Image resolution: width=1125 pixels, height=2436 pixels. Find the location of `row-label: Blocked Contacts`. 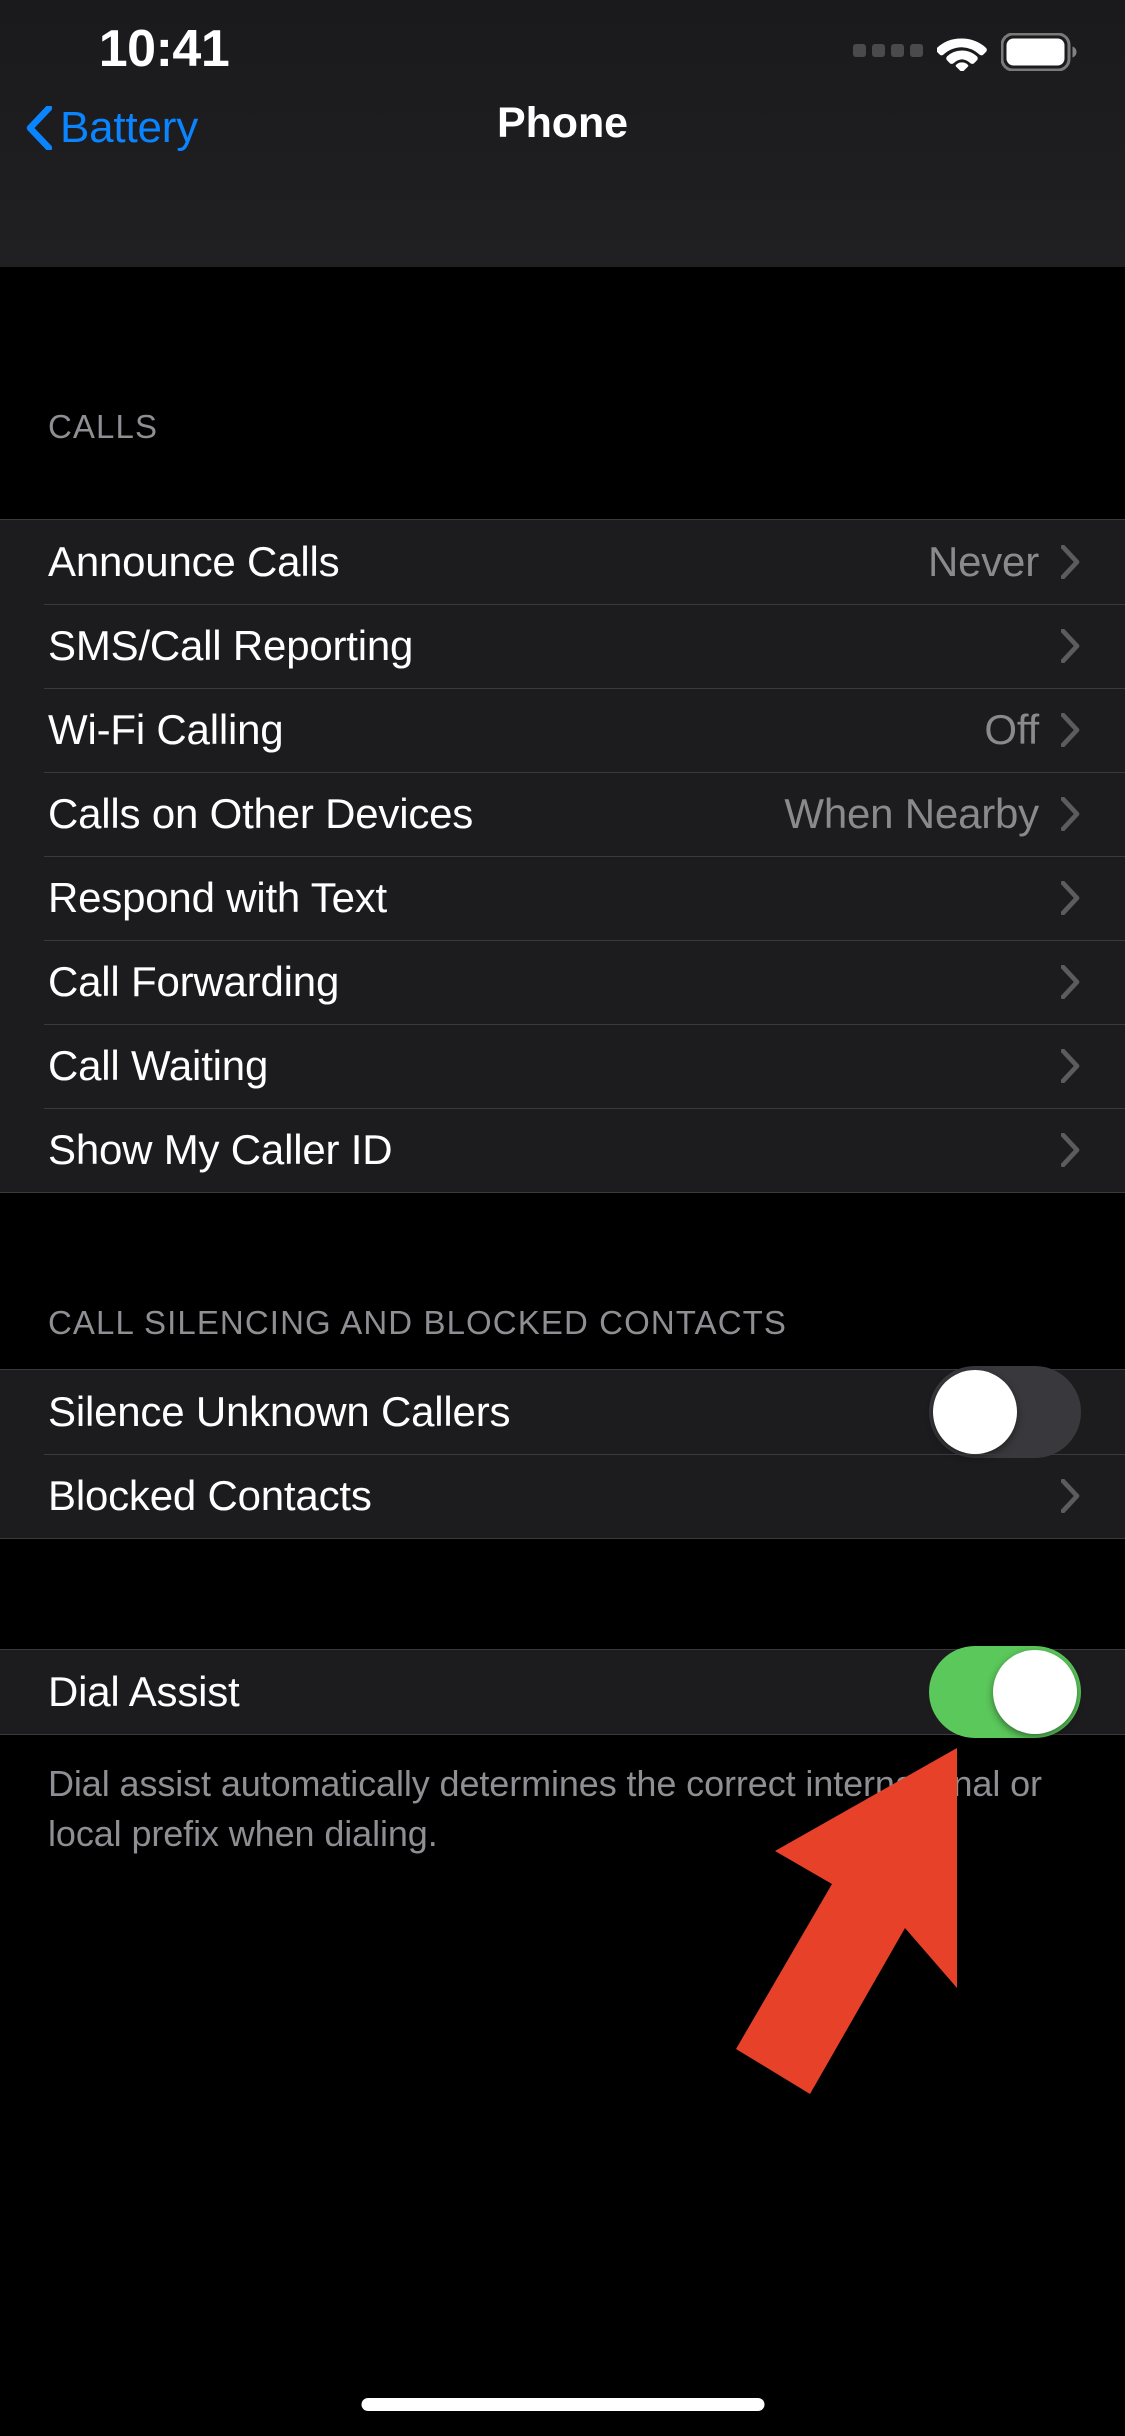

row-label: Blocked Contacts is located at coordinates (210, 1495).